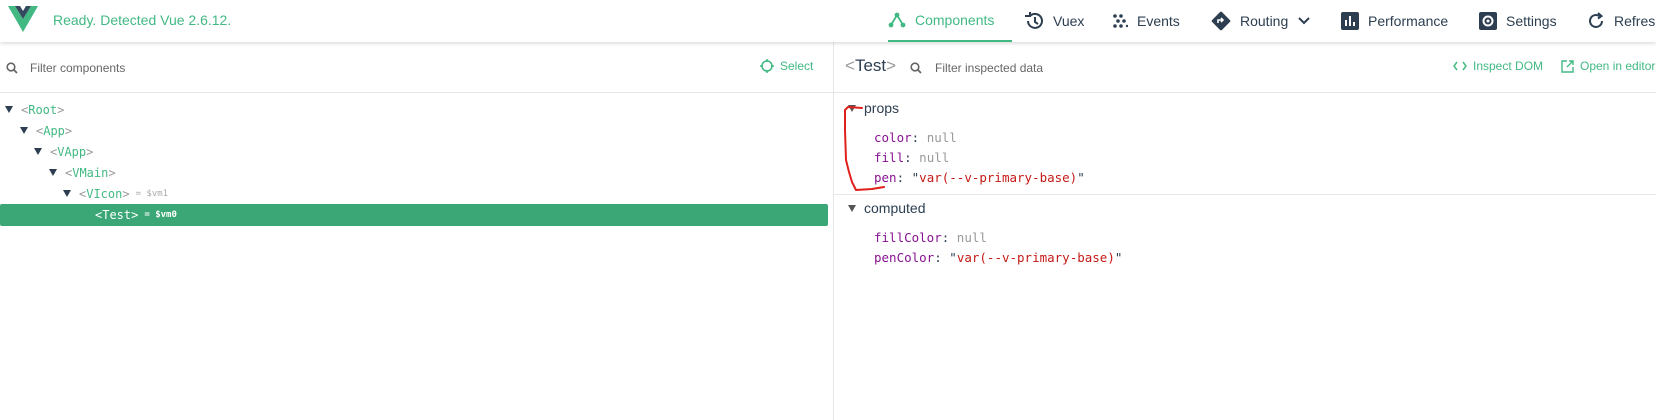  I want to click on components-filter-bar: Select, so click(416, 67).